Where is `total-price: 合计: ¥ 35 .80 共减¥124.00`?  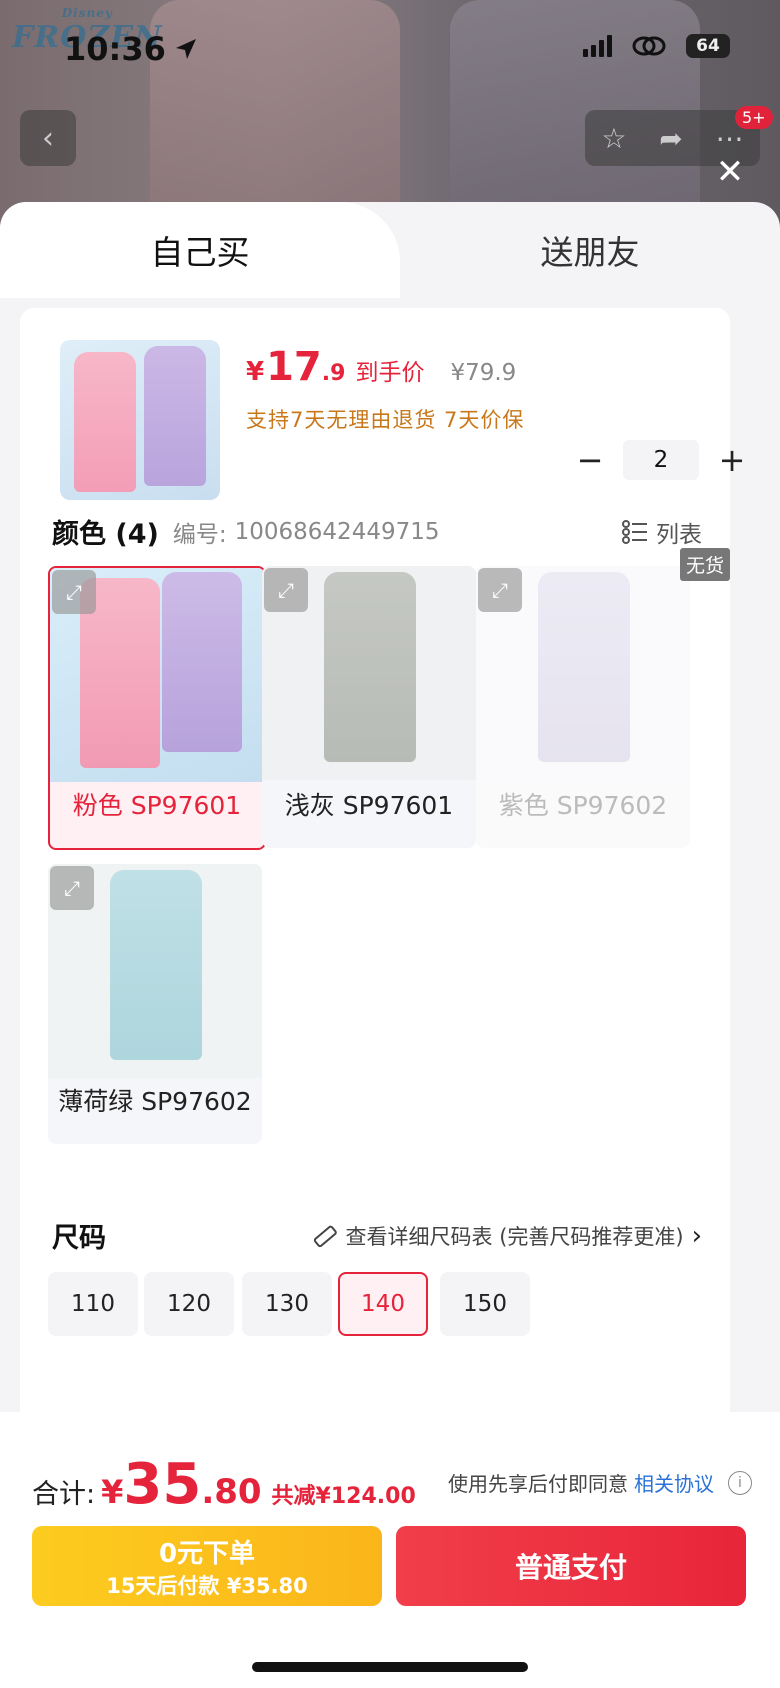 total-price: 合计: ¥ 35 .80 共减¥124.00 is located at coordinates (224, 1484).